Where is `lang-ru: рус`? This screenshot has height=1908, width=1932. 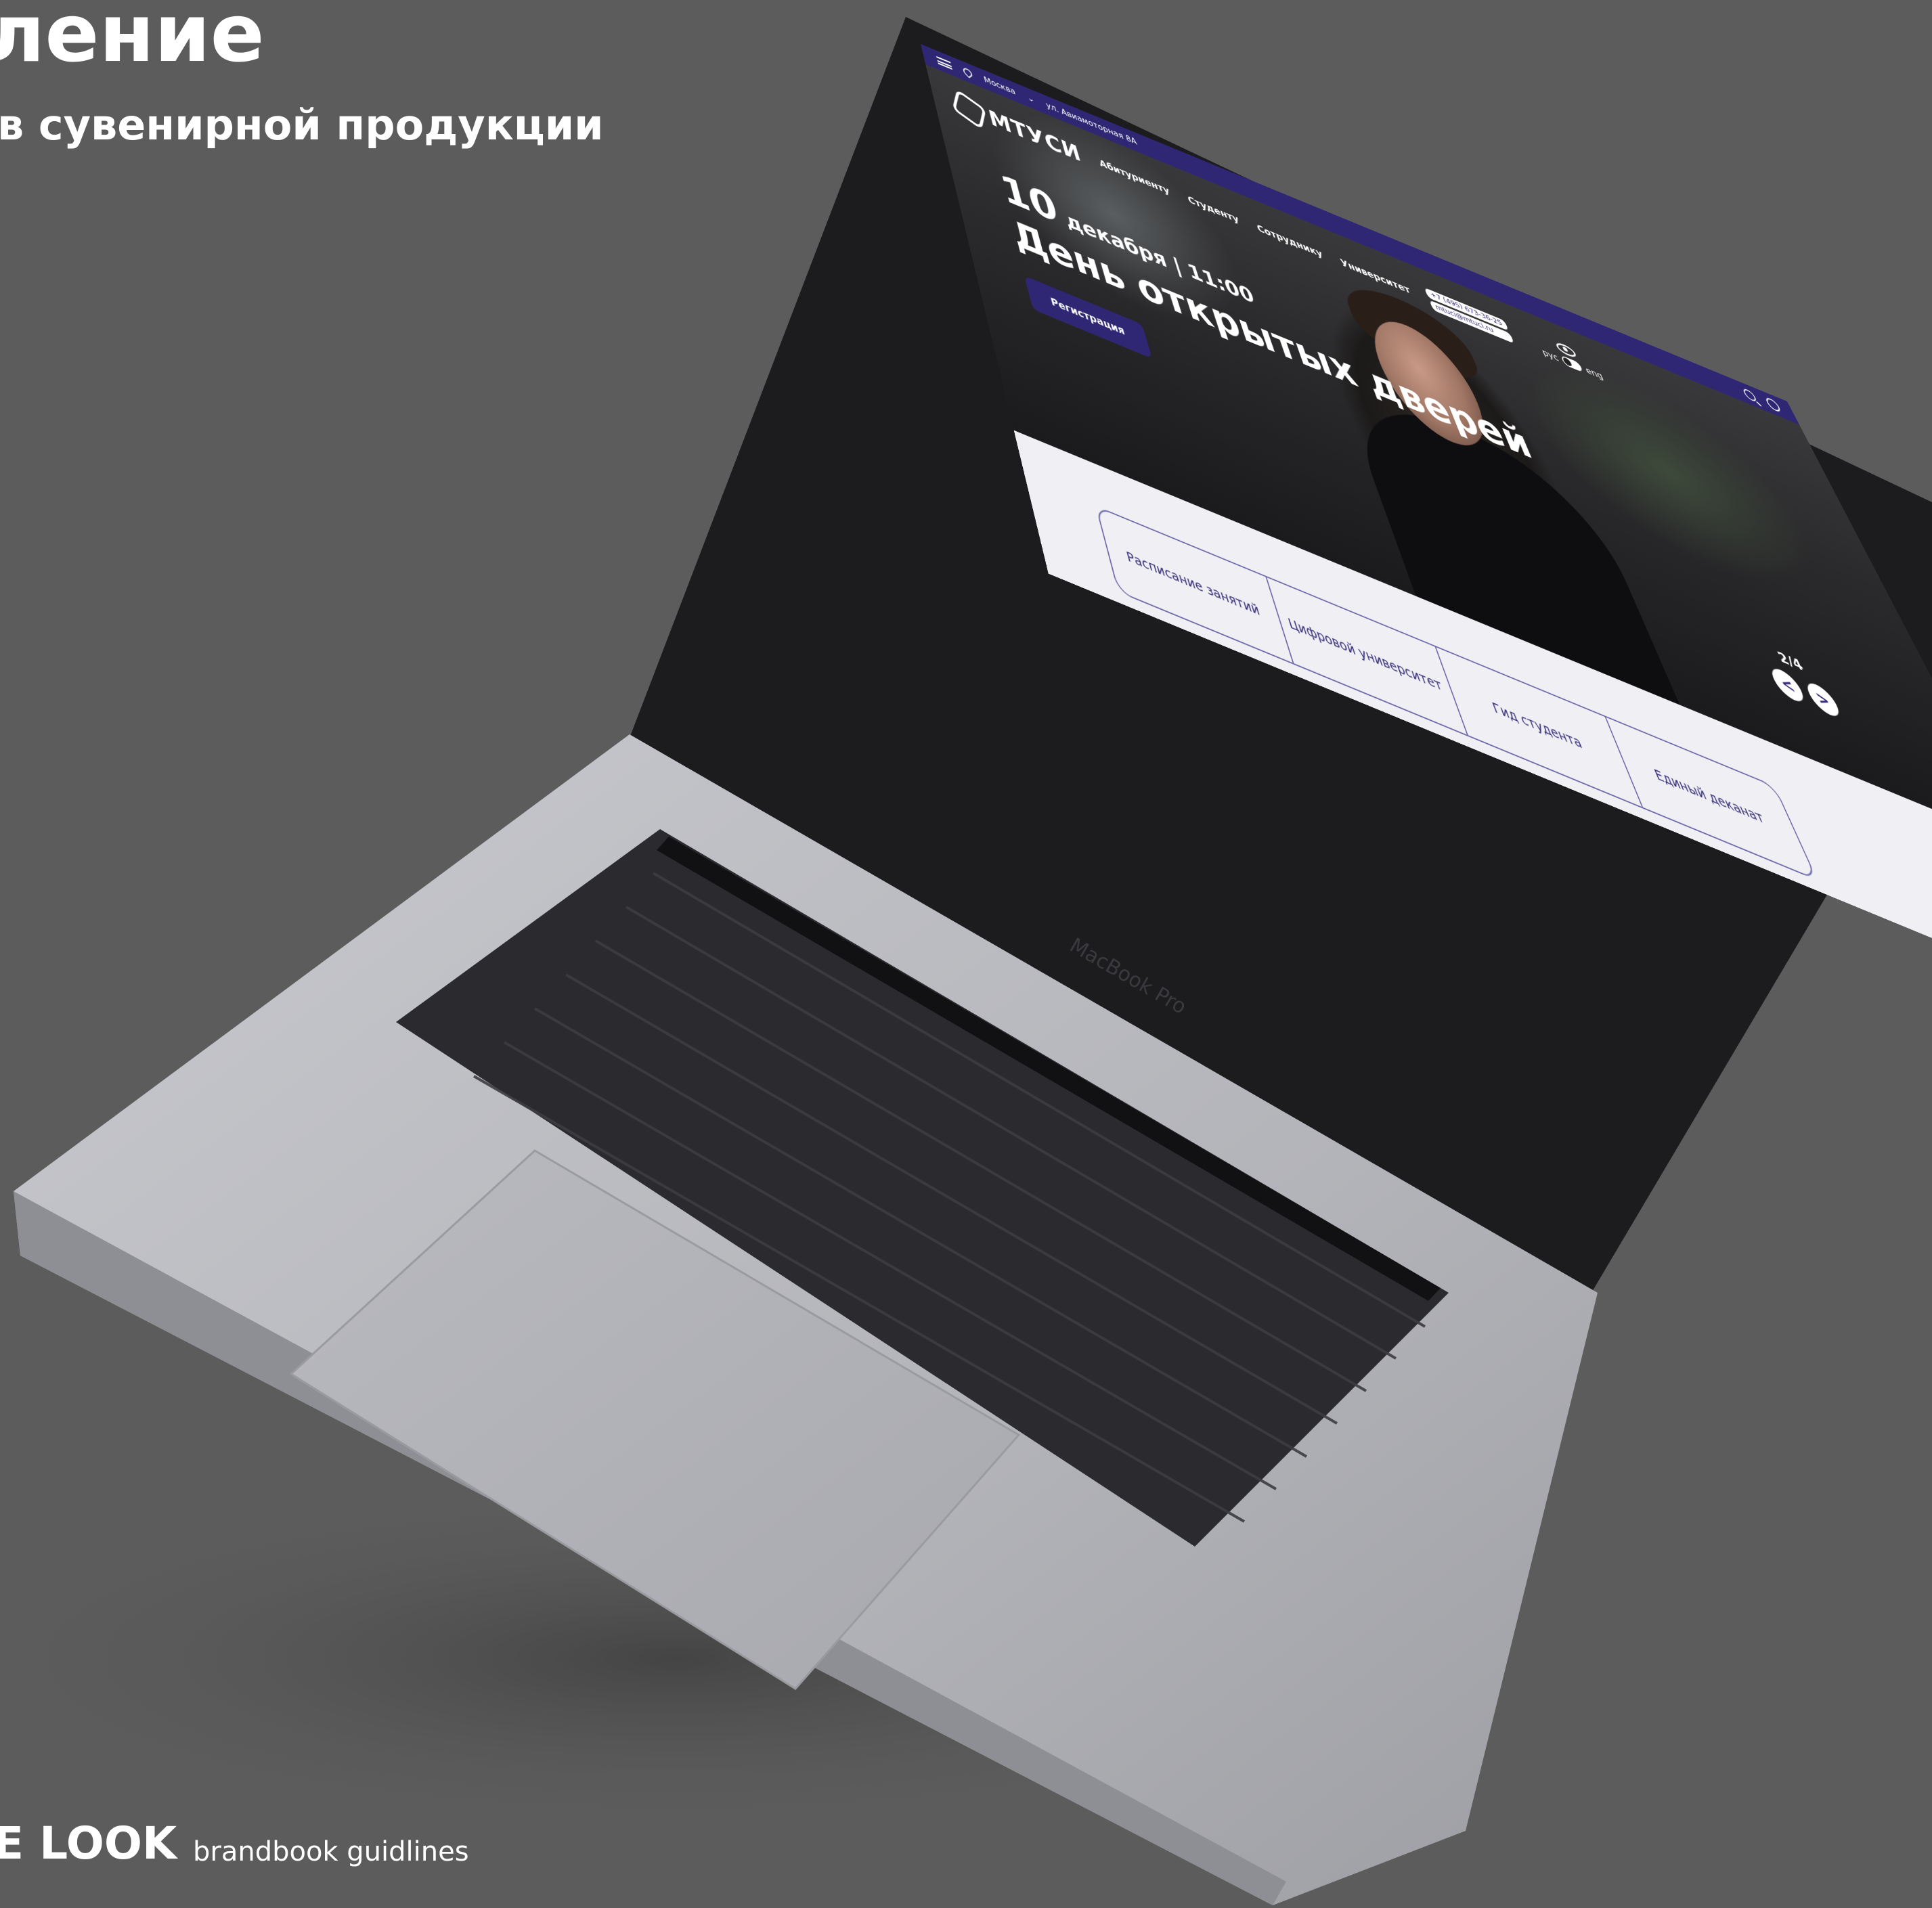 lang-ru: рус is located at coordinates (1550, 355).